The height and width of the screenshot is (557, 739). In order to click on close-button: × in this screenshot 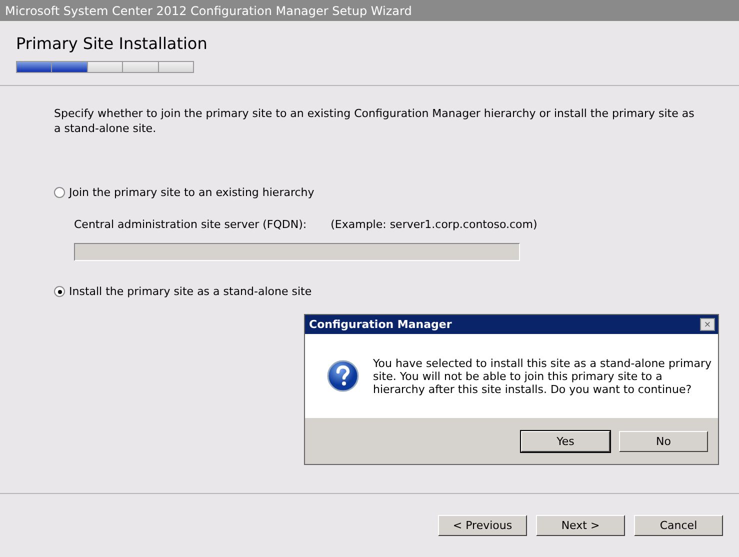, I will do `click(707, 324)`.